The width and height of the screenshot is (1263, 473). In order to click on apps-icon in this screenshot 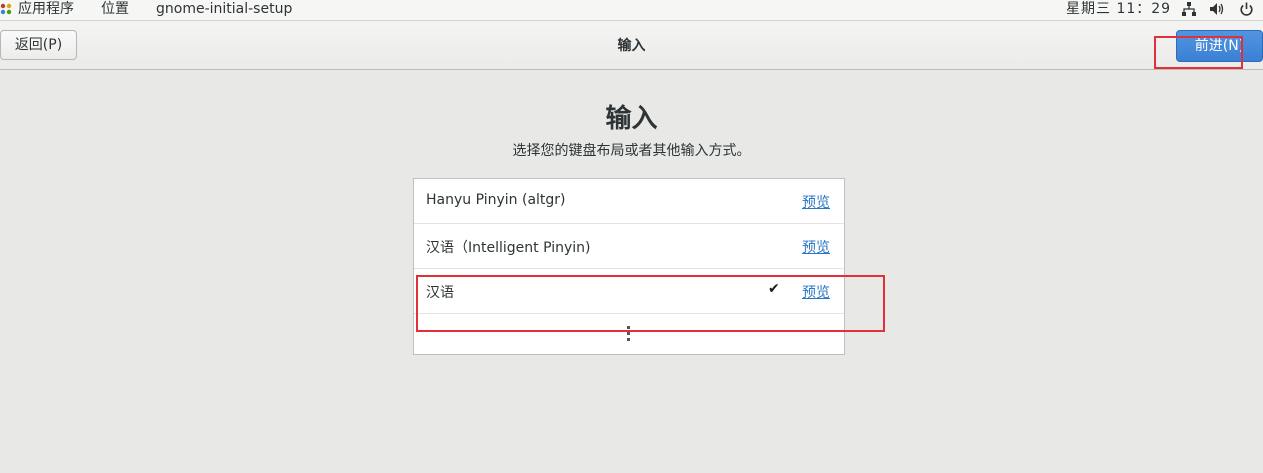, I will do `click(6, 9)`.